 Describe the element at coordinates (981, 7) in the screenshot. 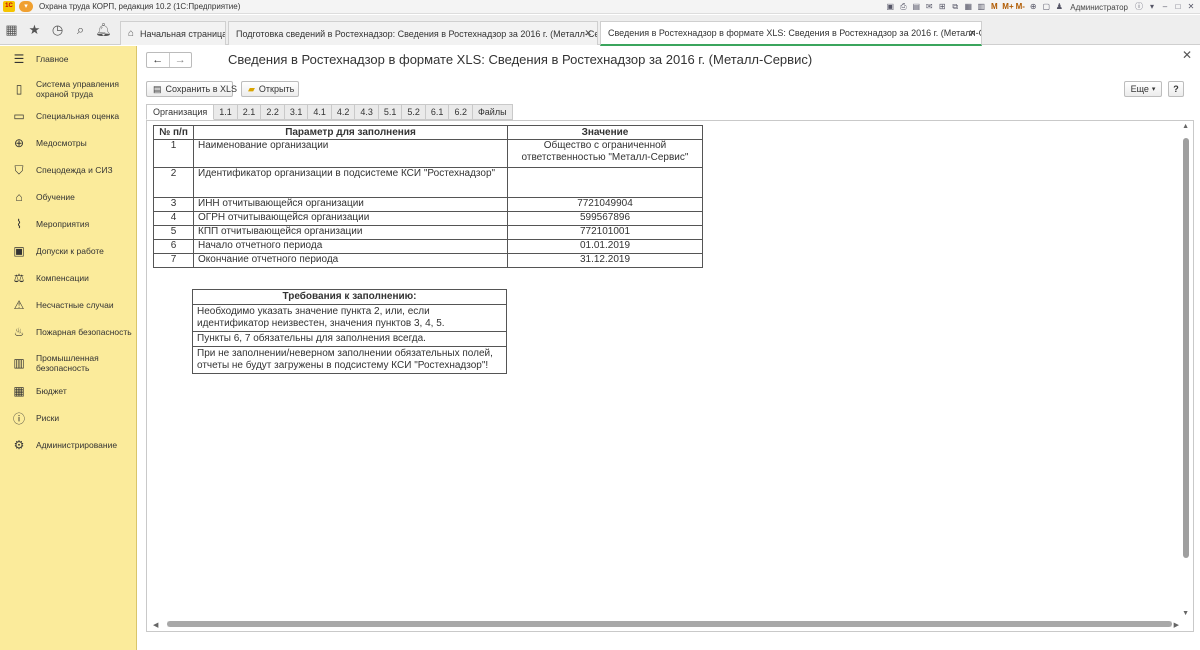

I see `table-icon: ▥` at that location.